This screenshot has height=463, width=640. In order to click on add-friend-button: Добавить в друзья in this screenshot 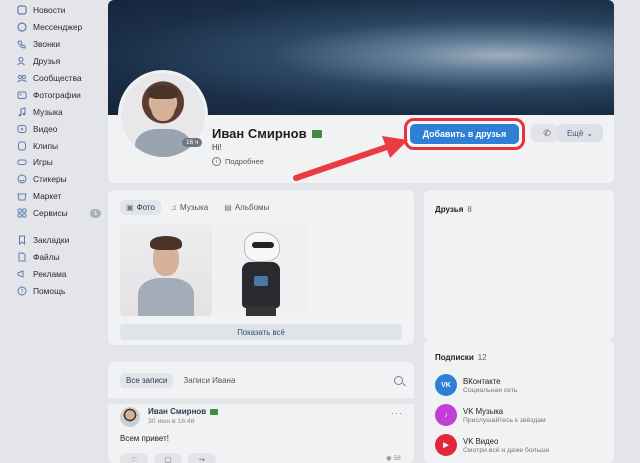, I will do `click(464, 134)`.